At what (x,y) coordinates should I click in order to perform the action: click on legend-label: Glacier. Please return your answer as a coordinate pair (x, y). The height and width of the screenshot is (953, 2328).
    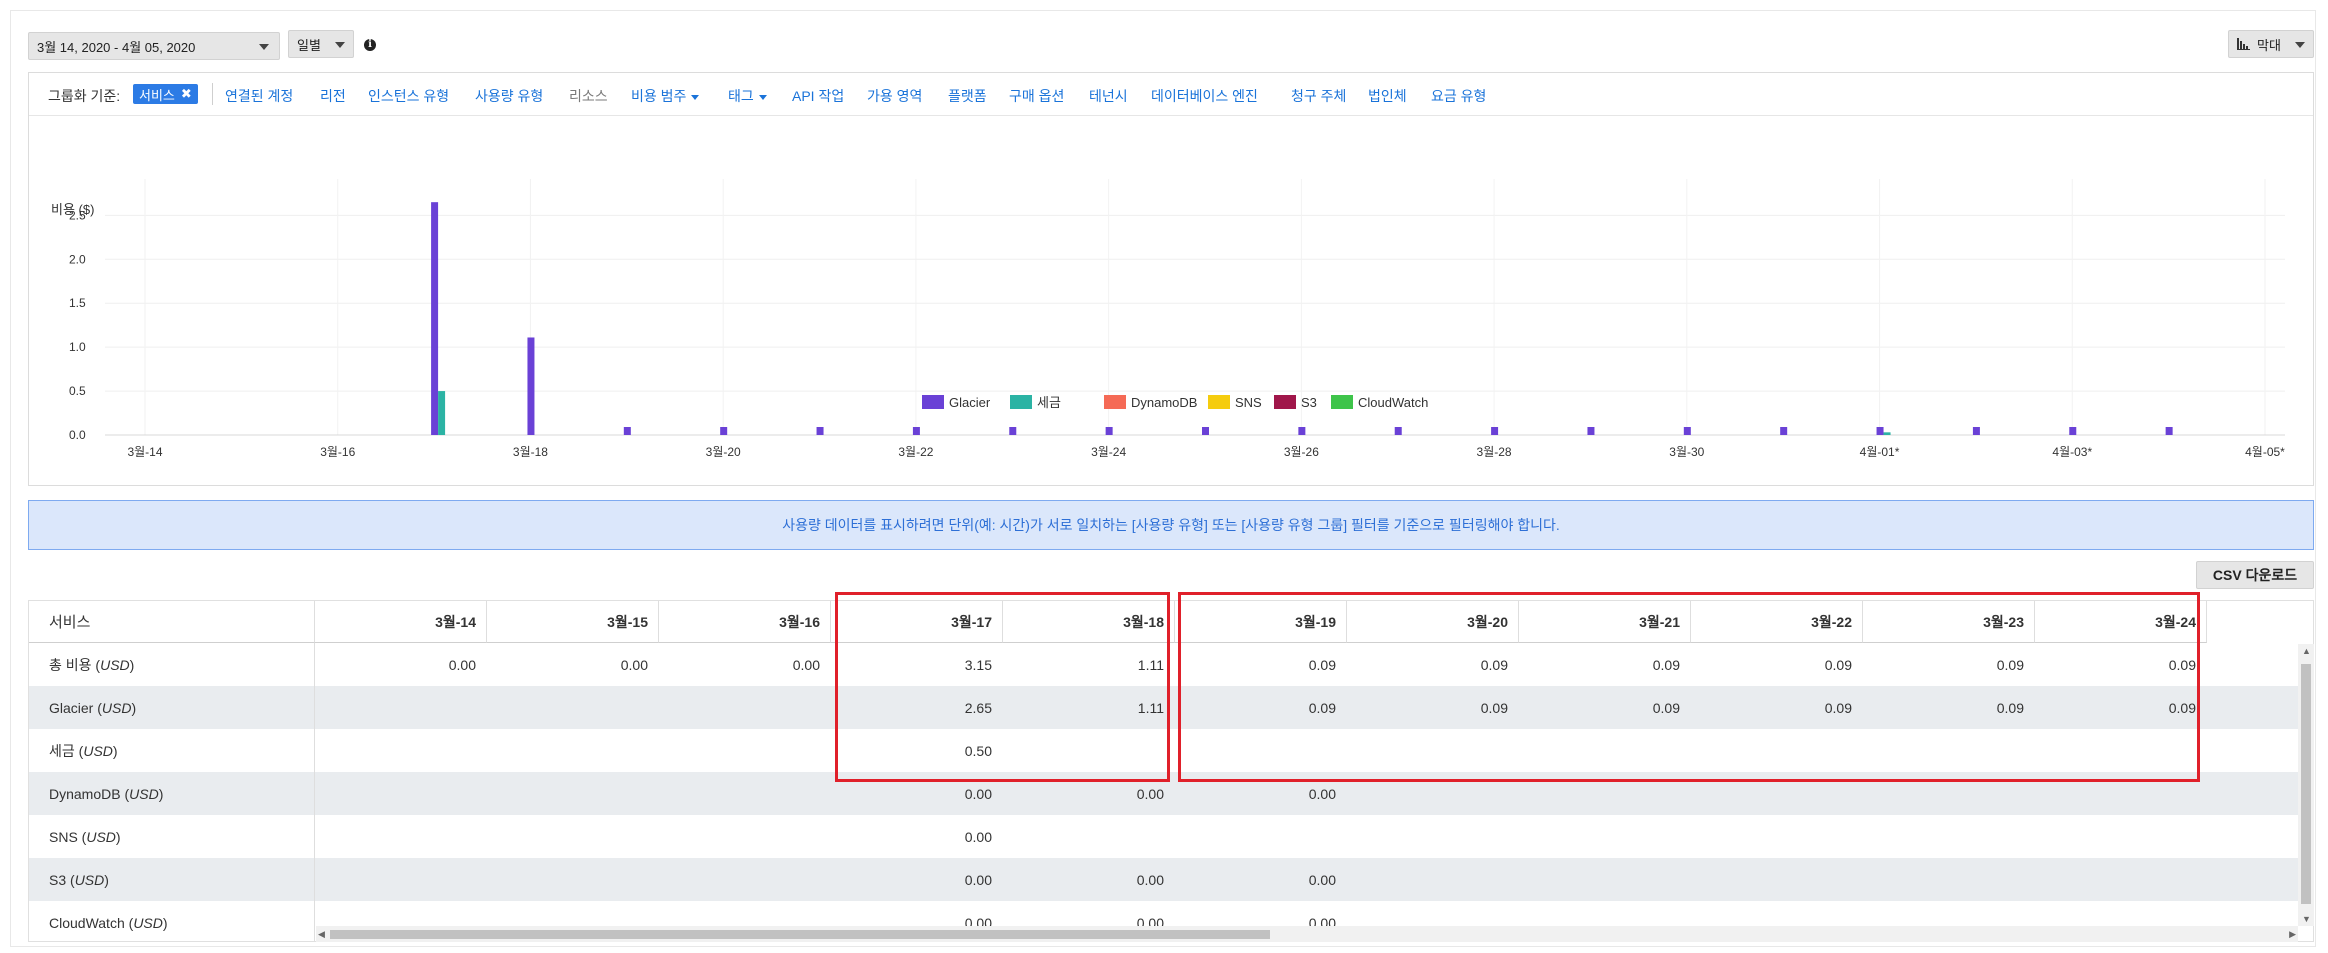
    Looking at the image, I should click on (970, 402).